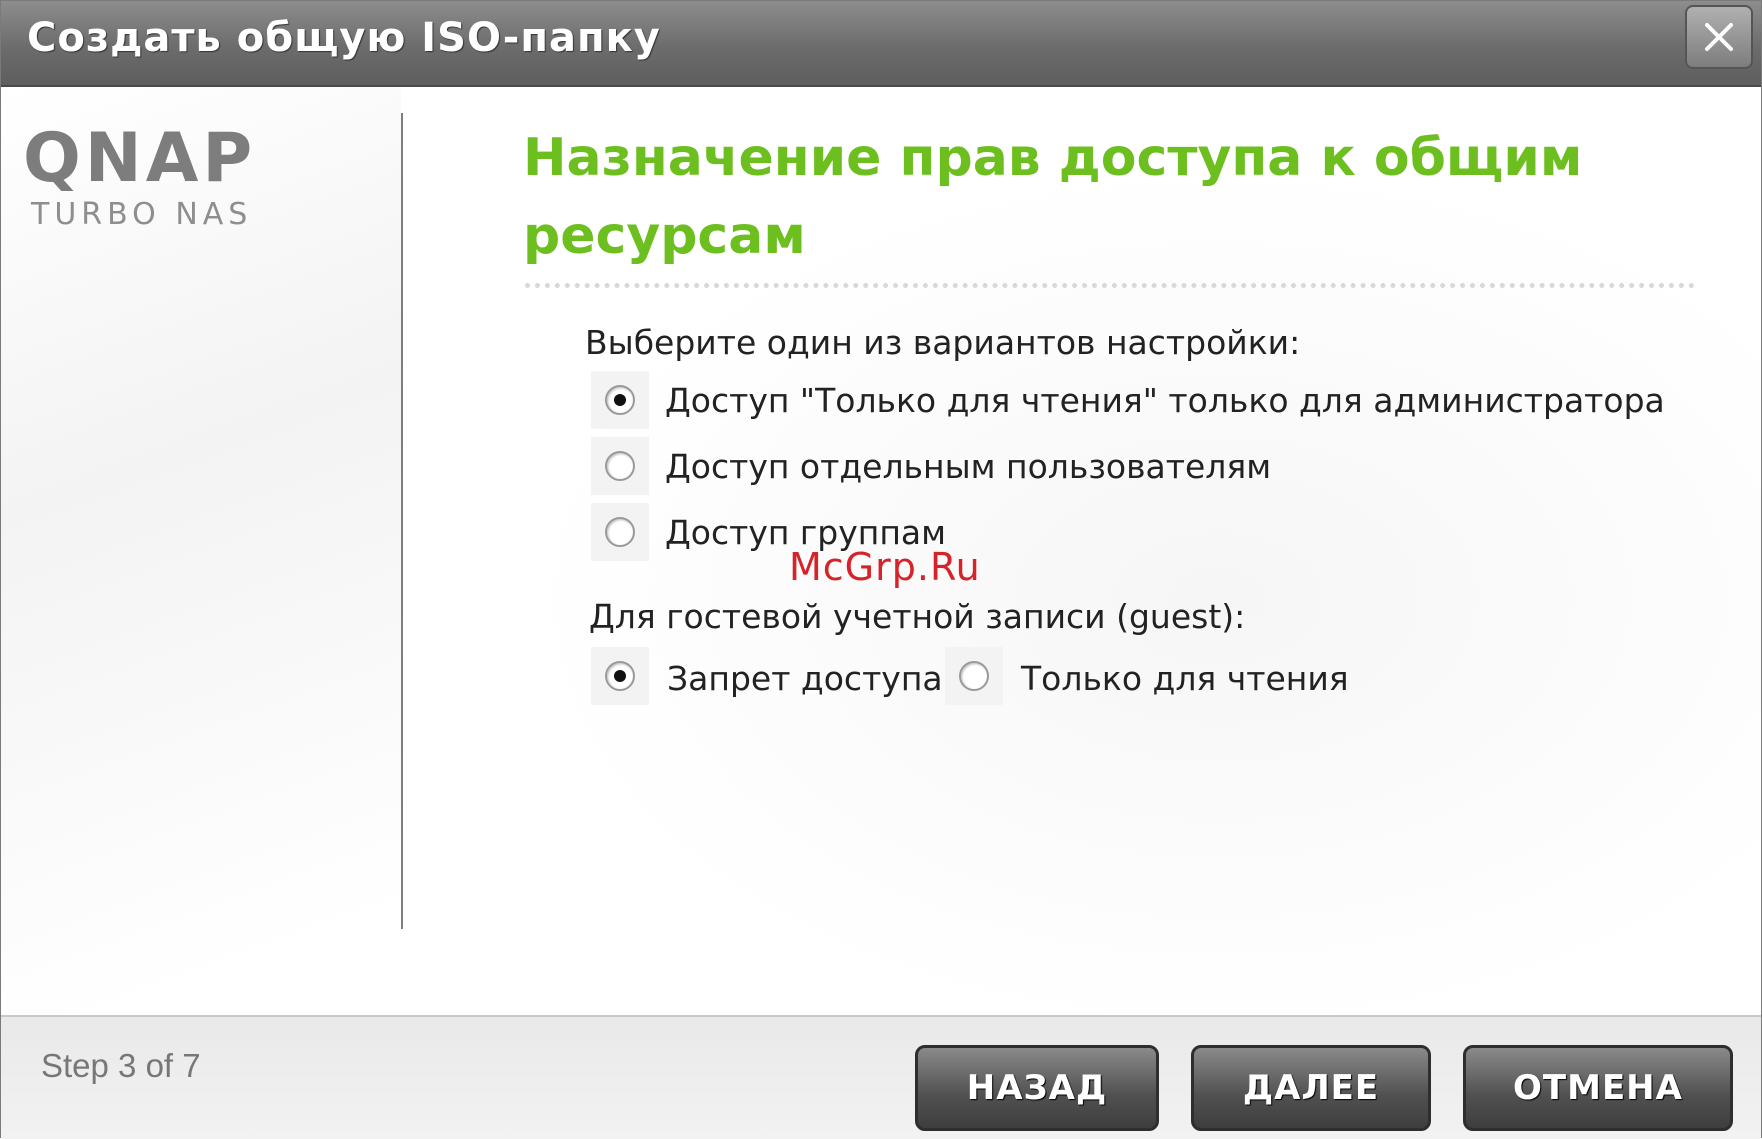 The height and width of the screenshot is (1139, 1762). What do you see at coordinates (1311, 1088) in the screenshot?
I see `next-button: ДАЛЕЕ` at bounding box center [1311, 1088].